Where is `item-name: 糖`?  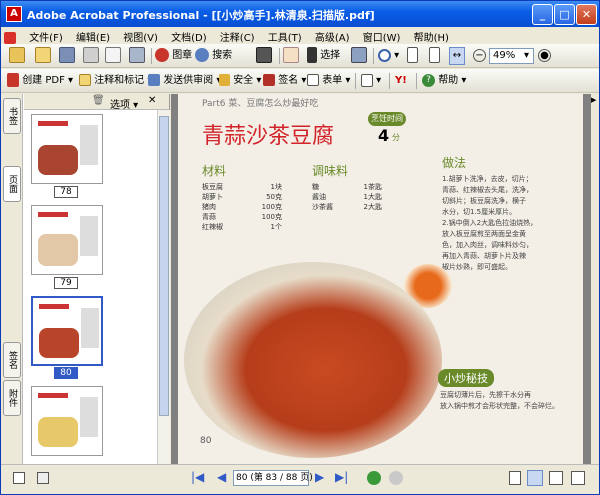 item-name: 糖 is located at coordinates (315, 187).